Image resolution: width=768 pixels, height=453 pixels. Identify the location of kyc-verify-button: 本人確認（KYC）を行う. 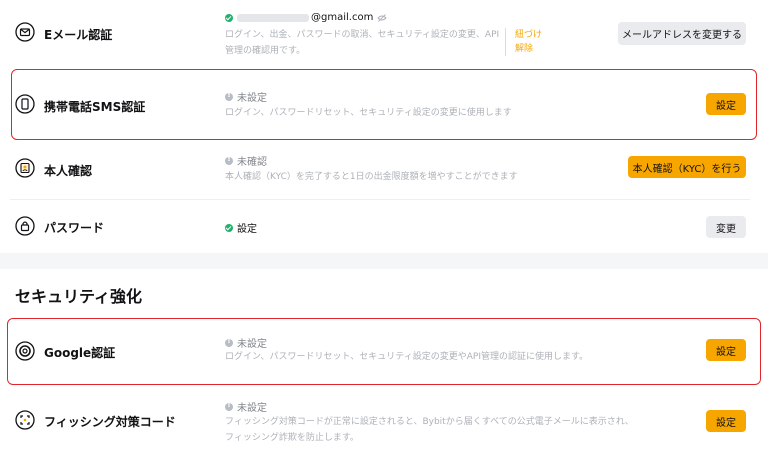
(687, 167).